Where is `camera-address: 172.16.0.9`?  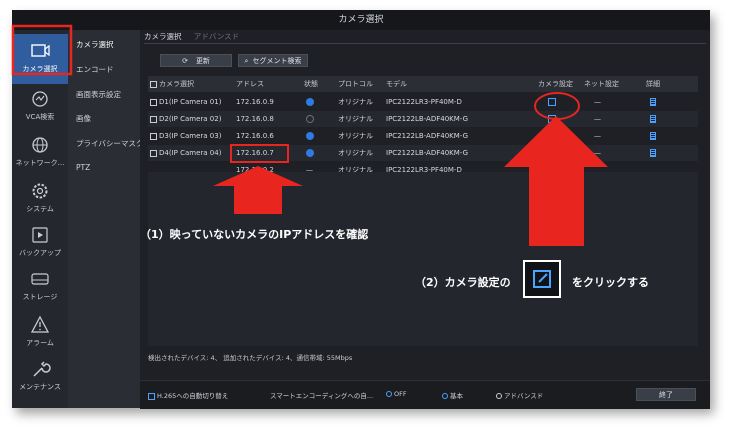
camera-address: 172.16.0.9 is located at coordinates (255, 102).